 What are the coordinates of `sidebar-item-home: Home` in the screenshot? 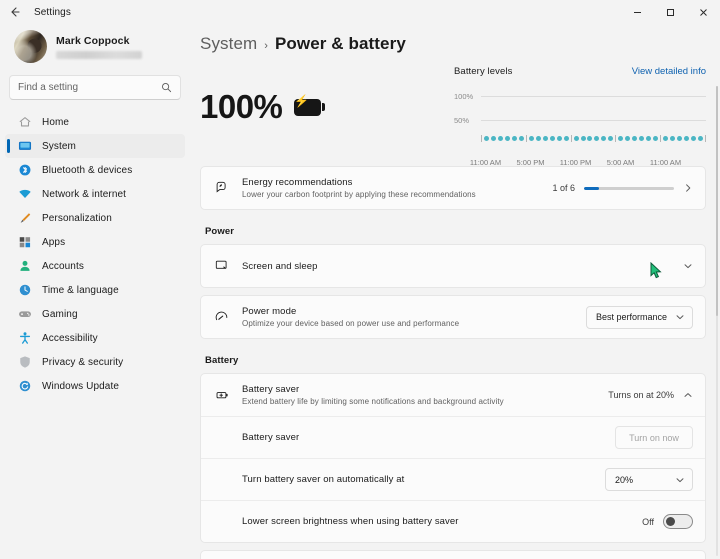 It's located at (95, 122).